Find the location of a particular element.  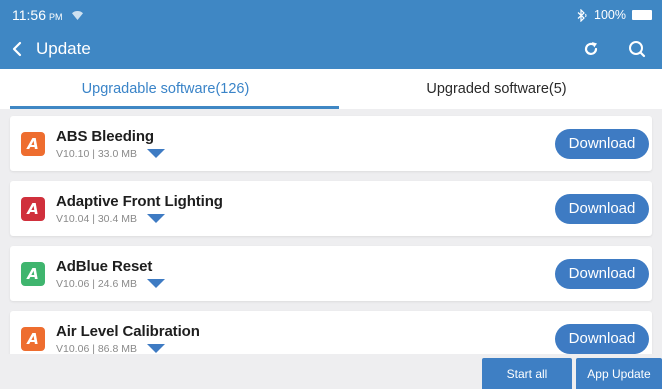

refresh-icon is located at coordinates (591, 48).